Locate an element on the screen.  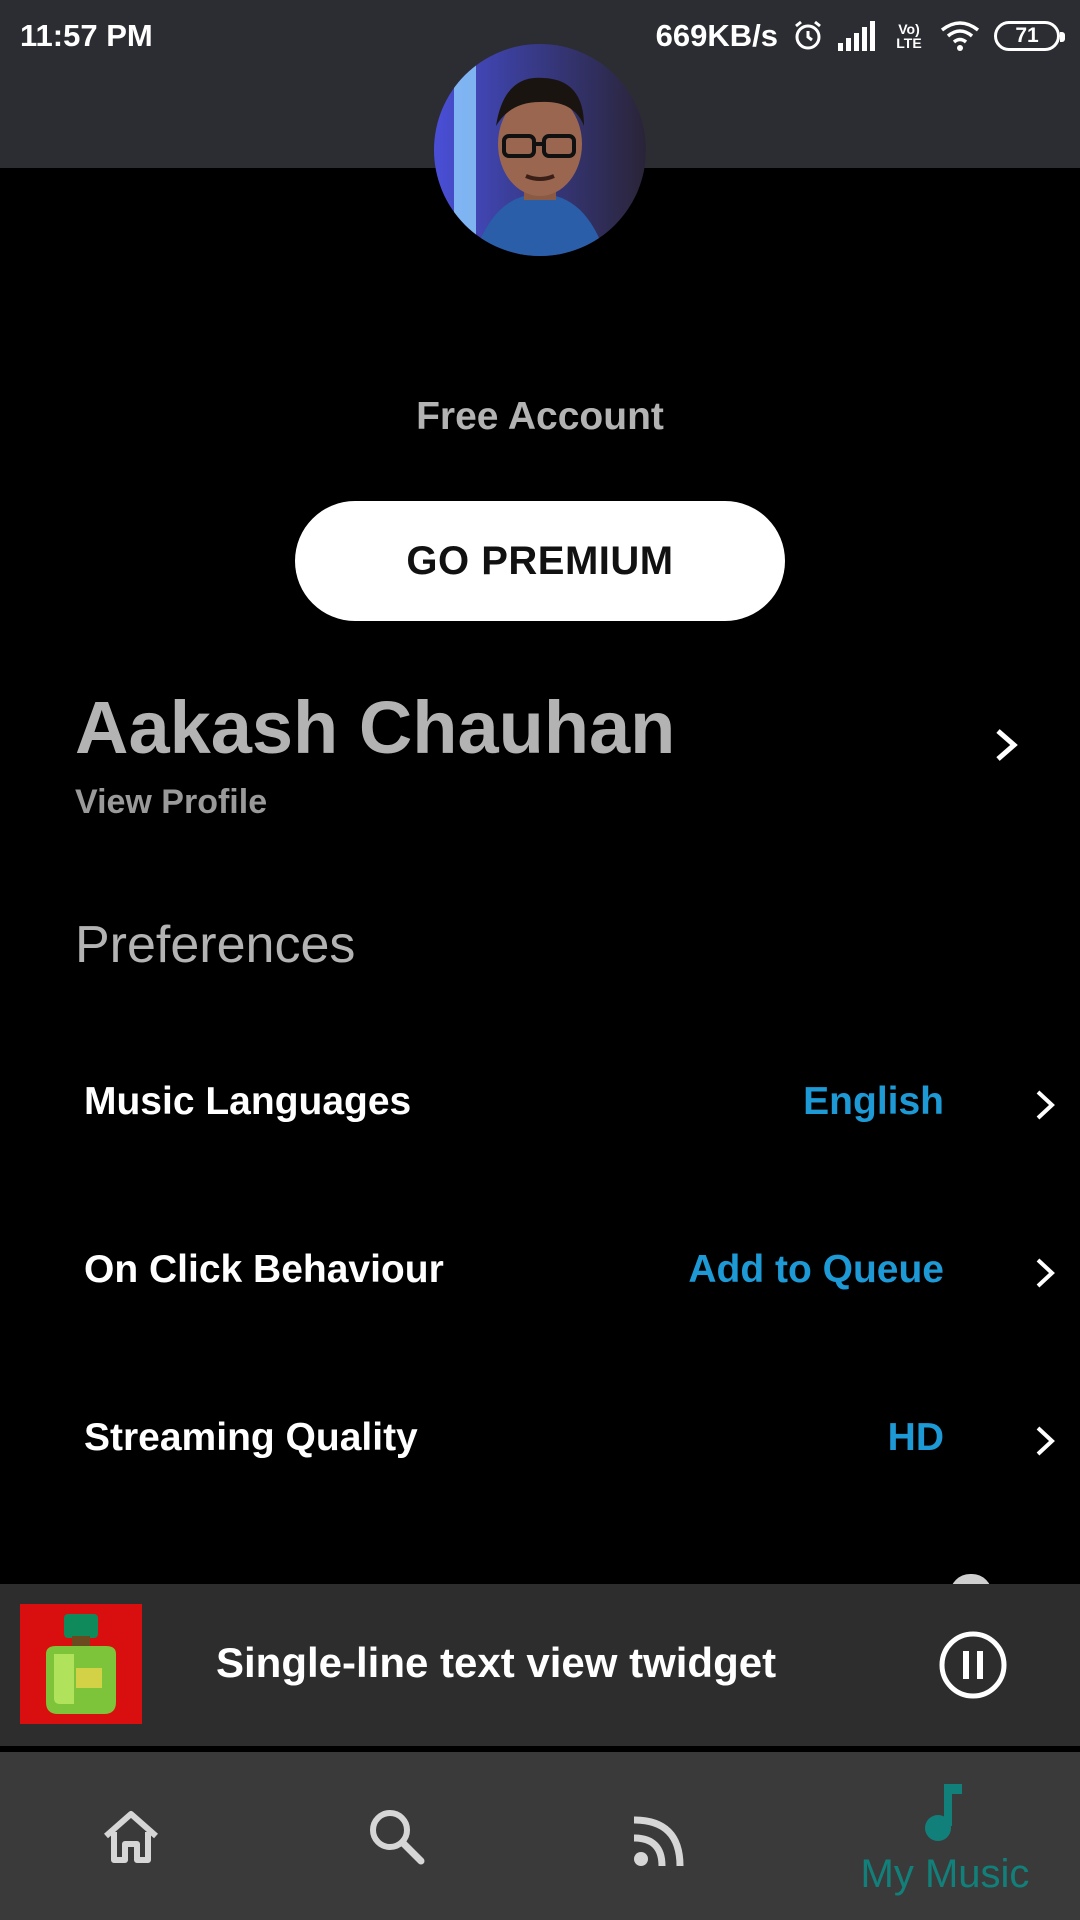
battery-level: 71 is located at coordinates (1027, 35).